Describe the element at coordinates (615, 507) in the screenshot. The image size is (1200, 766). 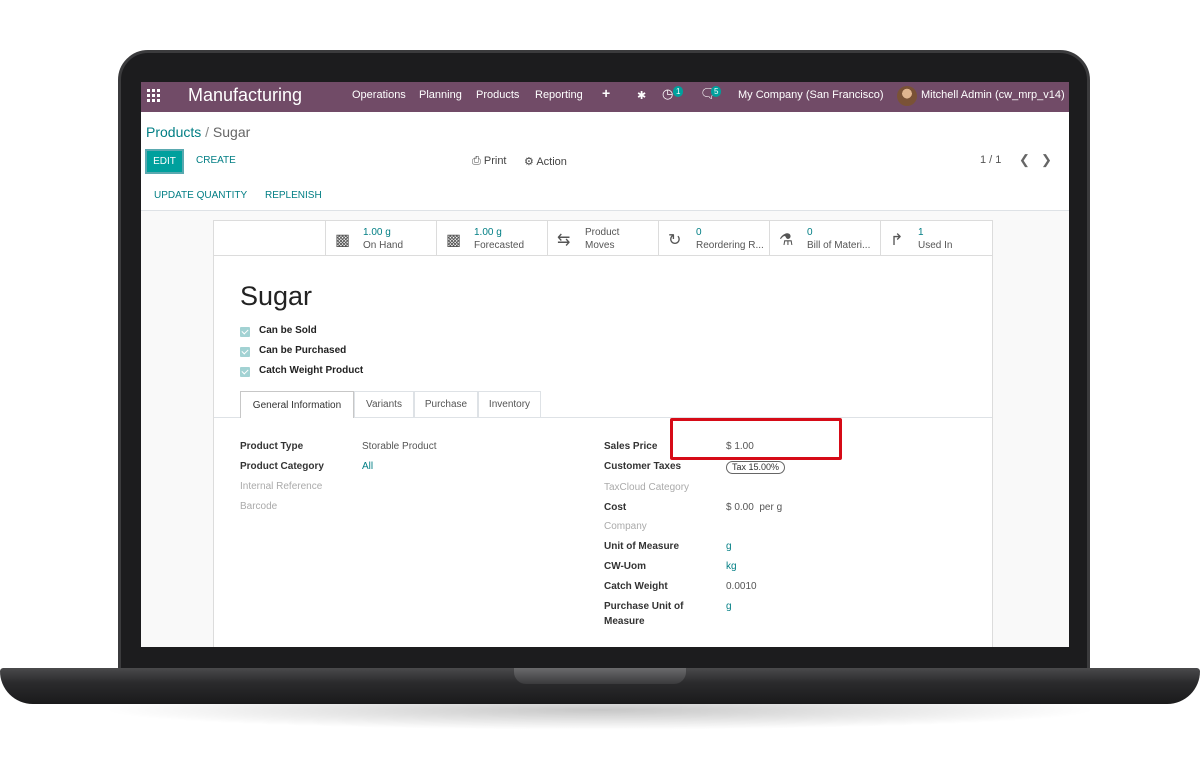
I see `cost-label: Cost` at that location.